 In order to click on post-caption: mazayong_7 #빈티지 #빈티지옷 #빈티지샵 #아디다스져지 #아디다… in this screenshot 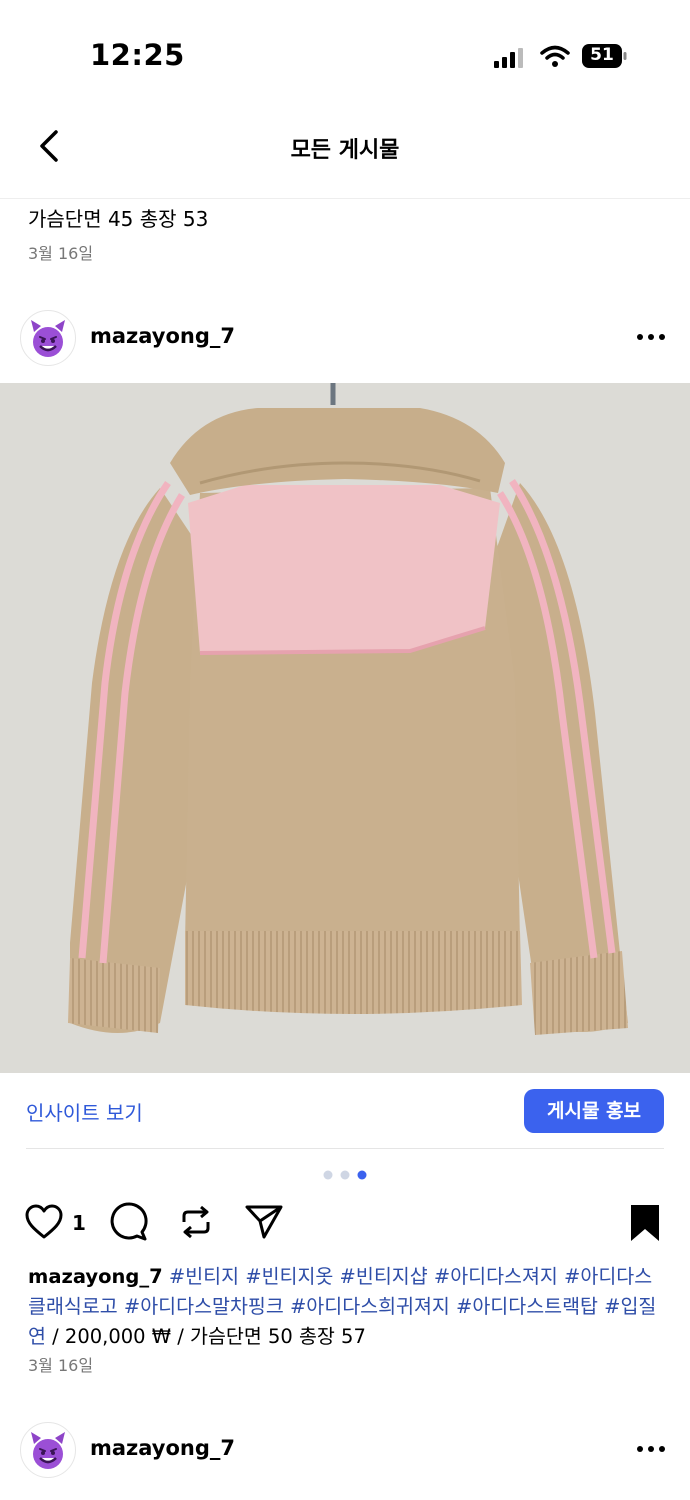, I will do `click(346, 1307)`.